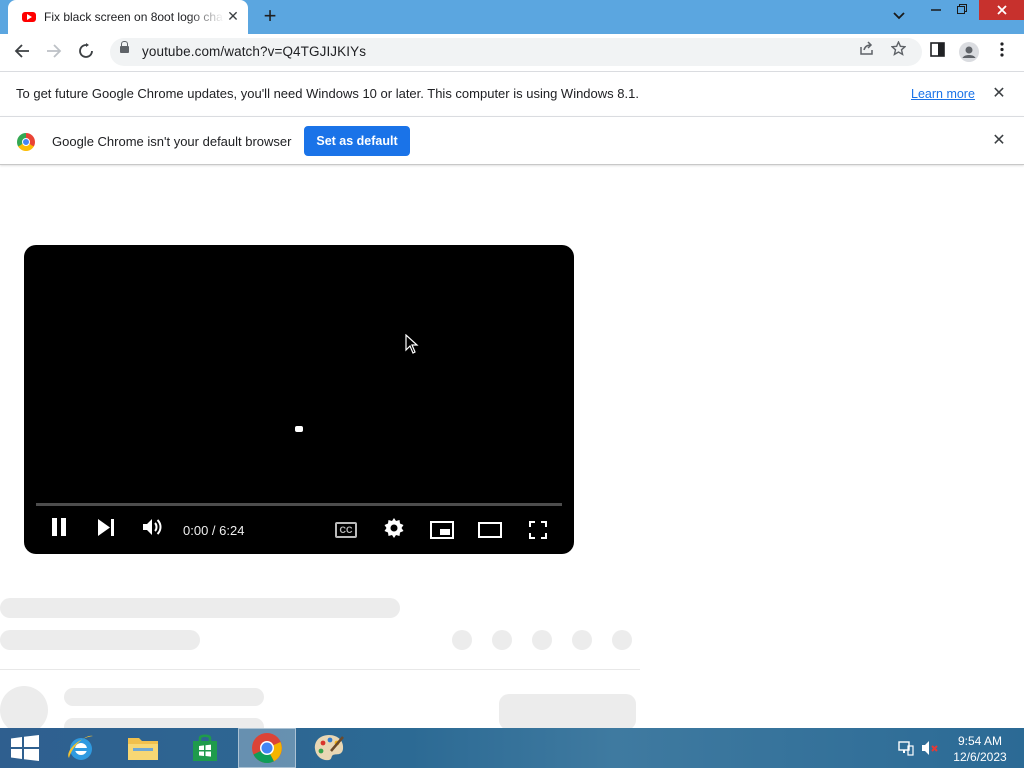 This screenshot has height=768, width=1024. Describe the element at coordinates (442, 530) in the screenshot. I see `miniplayer-button` at that location.